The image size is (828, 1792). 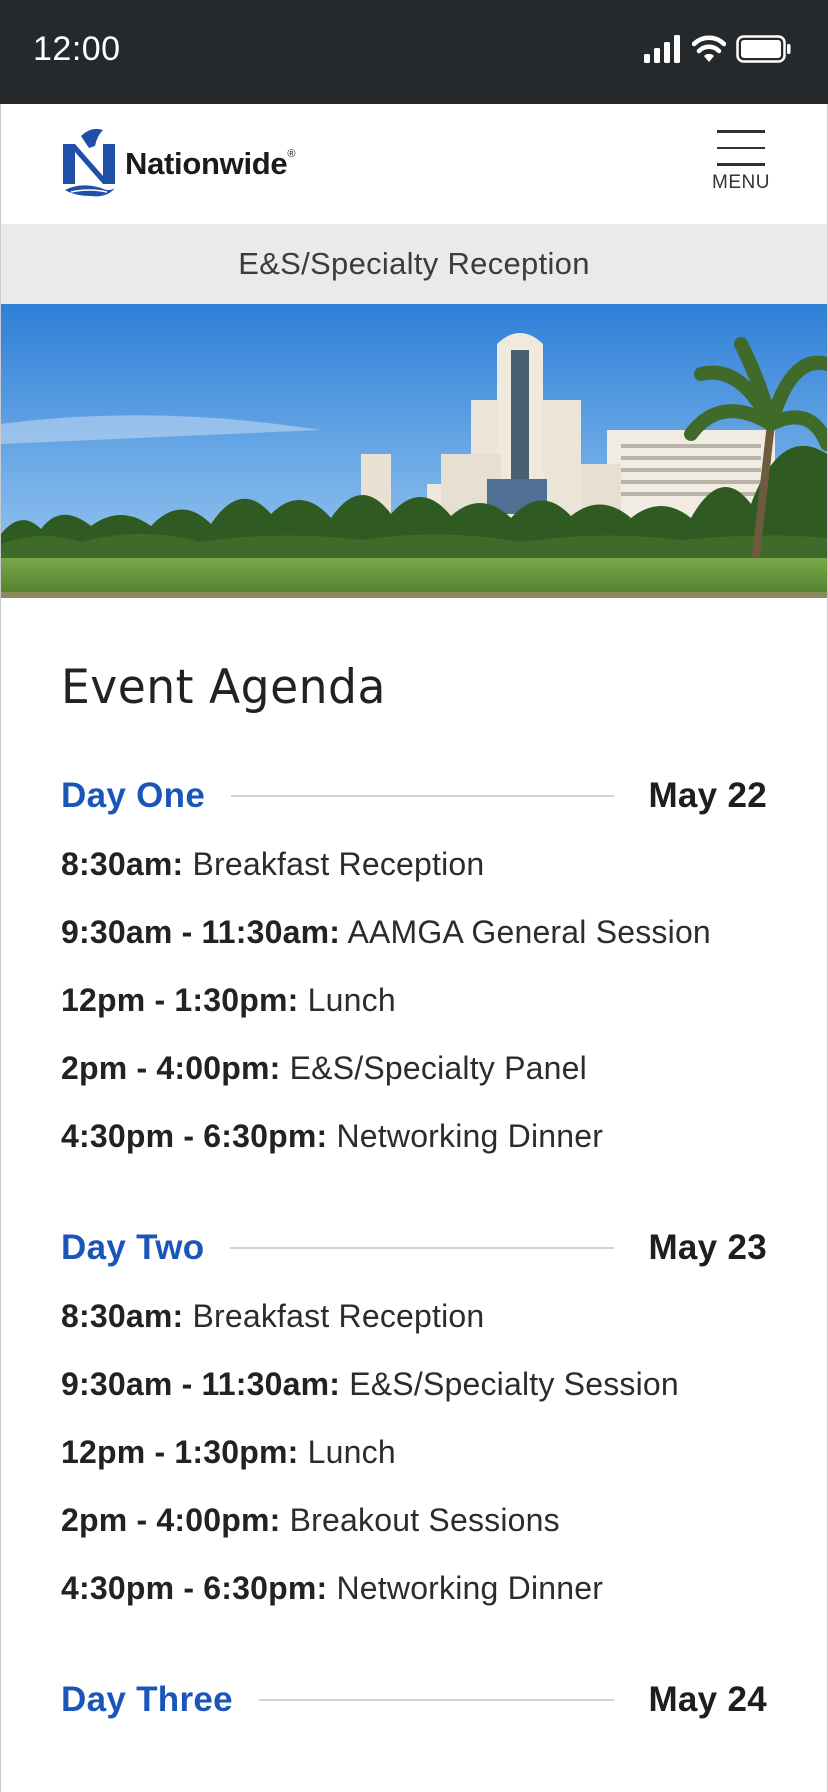 I want to click on page-title: Event Agenda, so click(x=223, y=687).